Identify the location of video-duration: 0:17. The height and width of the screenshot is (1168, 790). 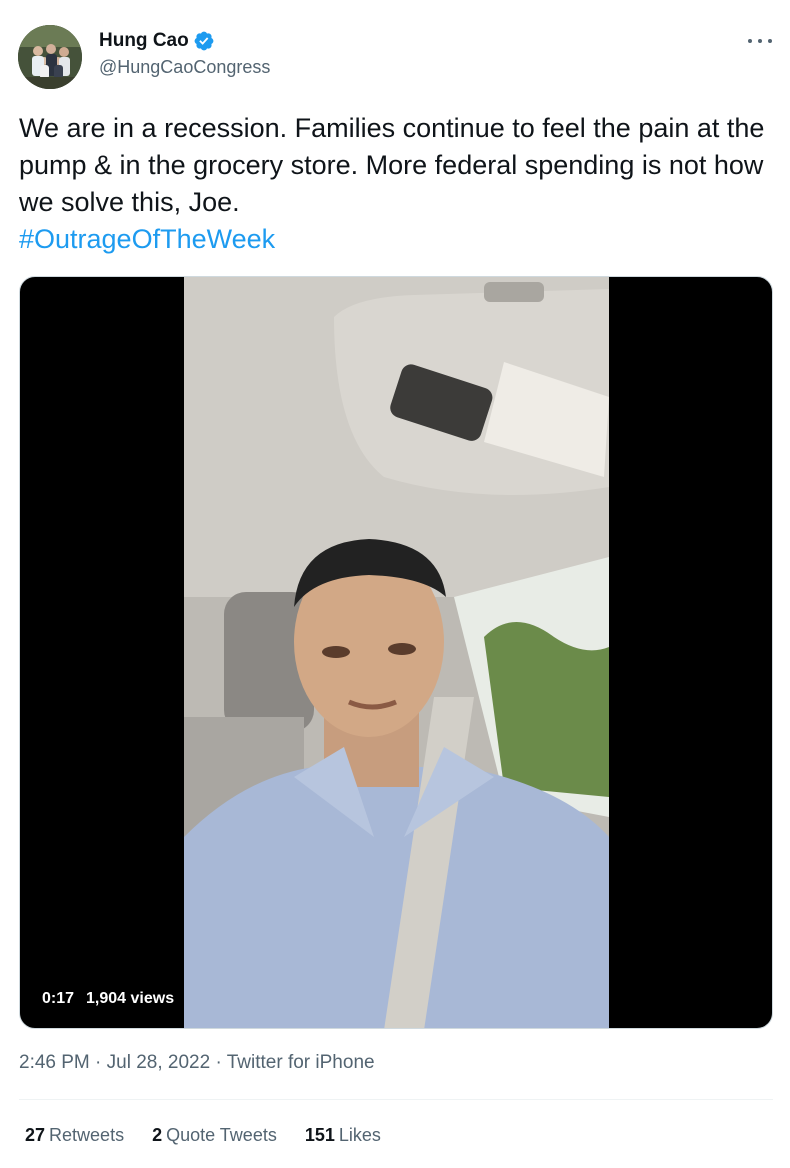
(58, 998).